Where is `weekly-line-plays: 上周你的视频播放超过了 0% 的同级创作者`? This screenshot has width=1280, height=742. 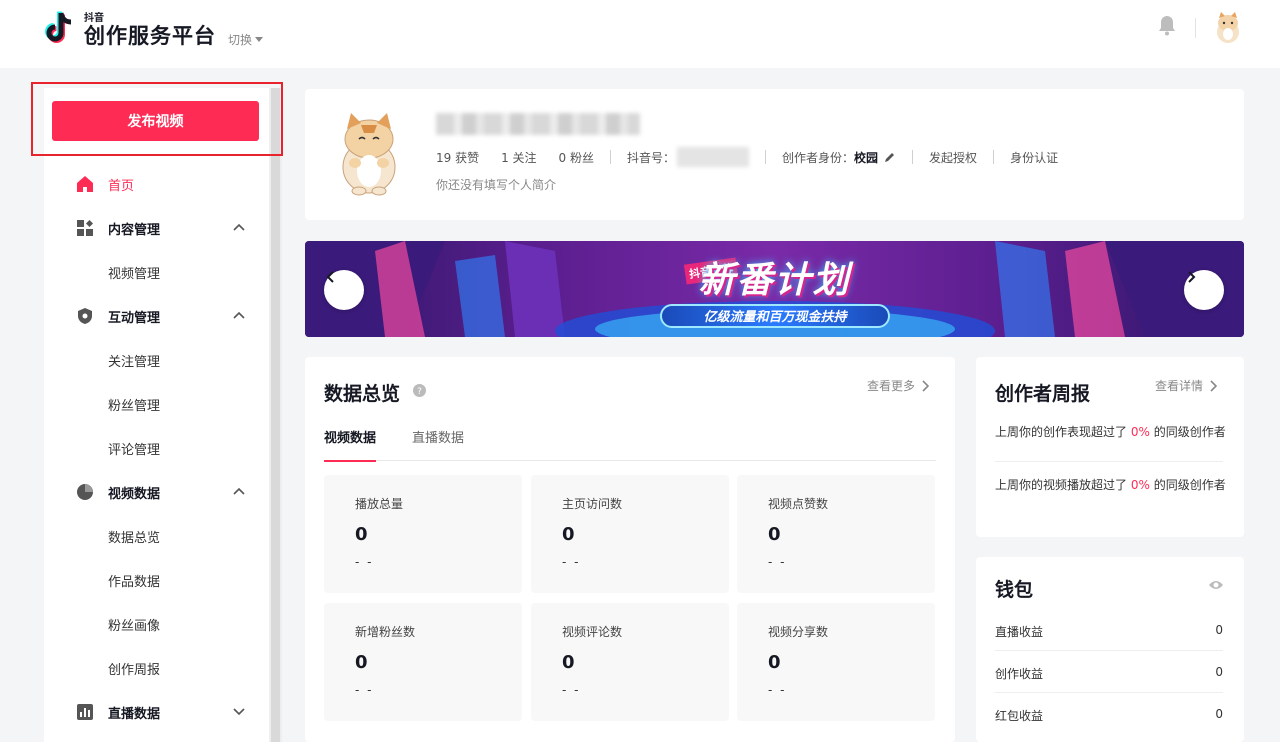
weekly-line-plays: 上周你的视频播放超过了 0% 的同级创作者 is located at coordinates (1110, 484).